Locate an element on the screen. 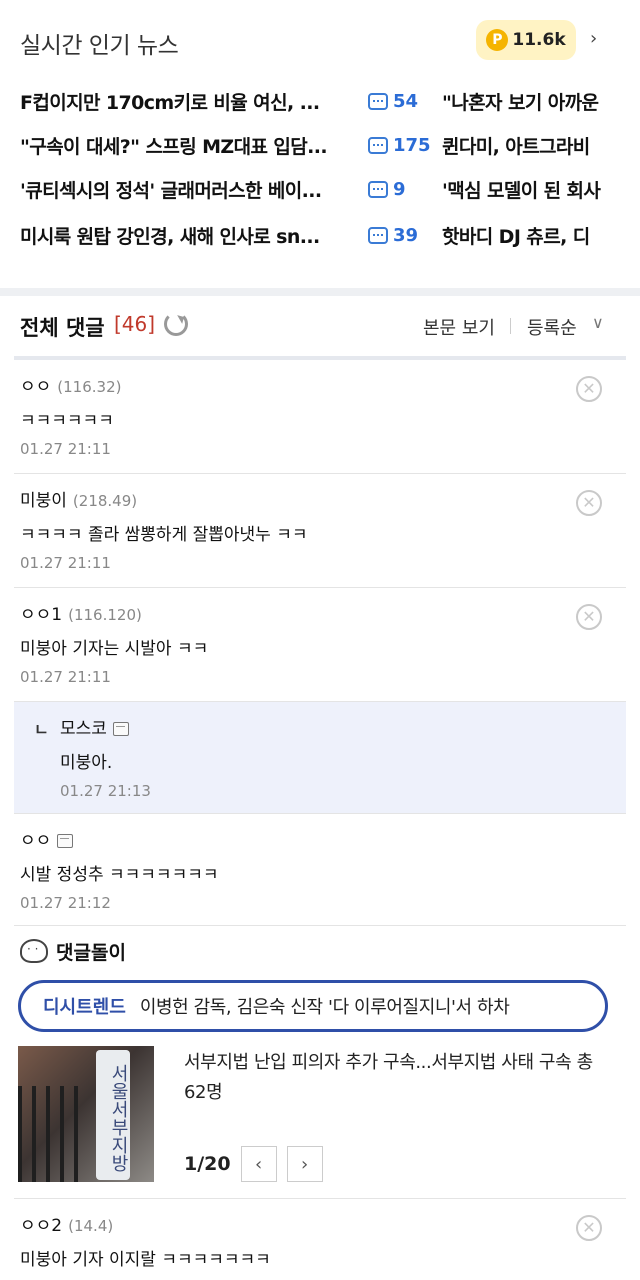 The height and width of the screenshot is (1280, 640). comment-author: 미붕이 (218.49) is located at coordinates (78, 498).